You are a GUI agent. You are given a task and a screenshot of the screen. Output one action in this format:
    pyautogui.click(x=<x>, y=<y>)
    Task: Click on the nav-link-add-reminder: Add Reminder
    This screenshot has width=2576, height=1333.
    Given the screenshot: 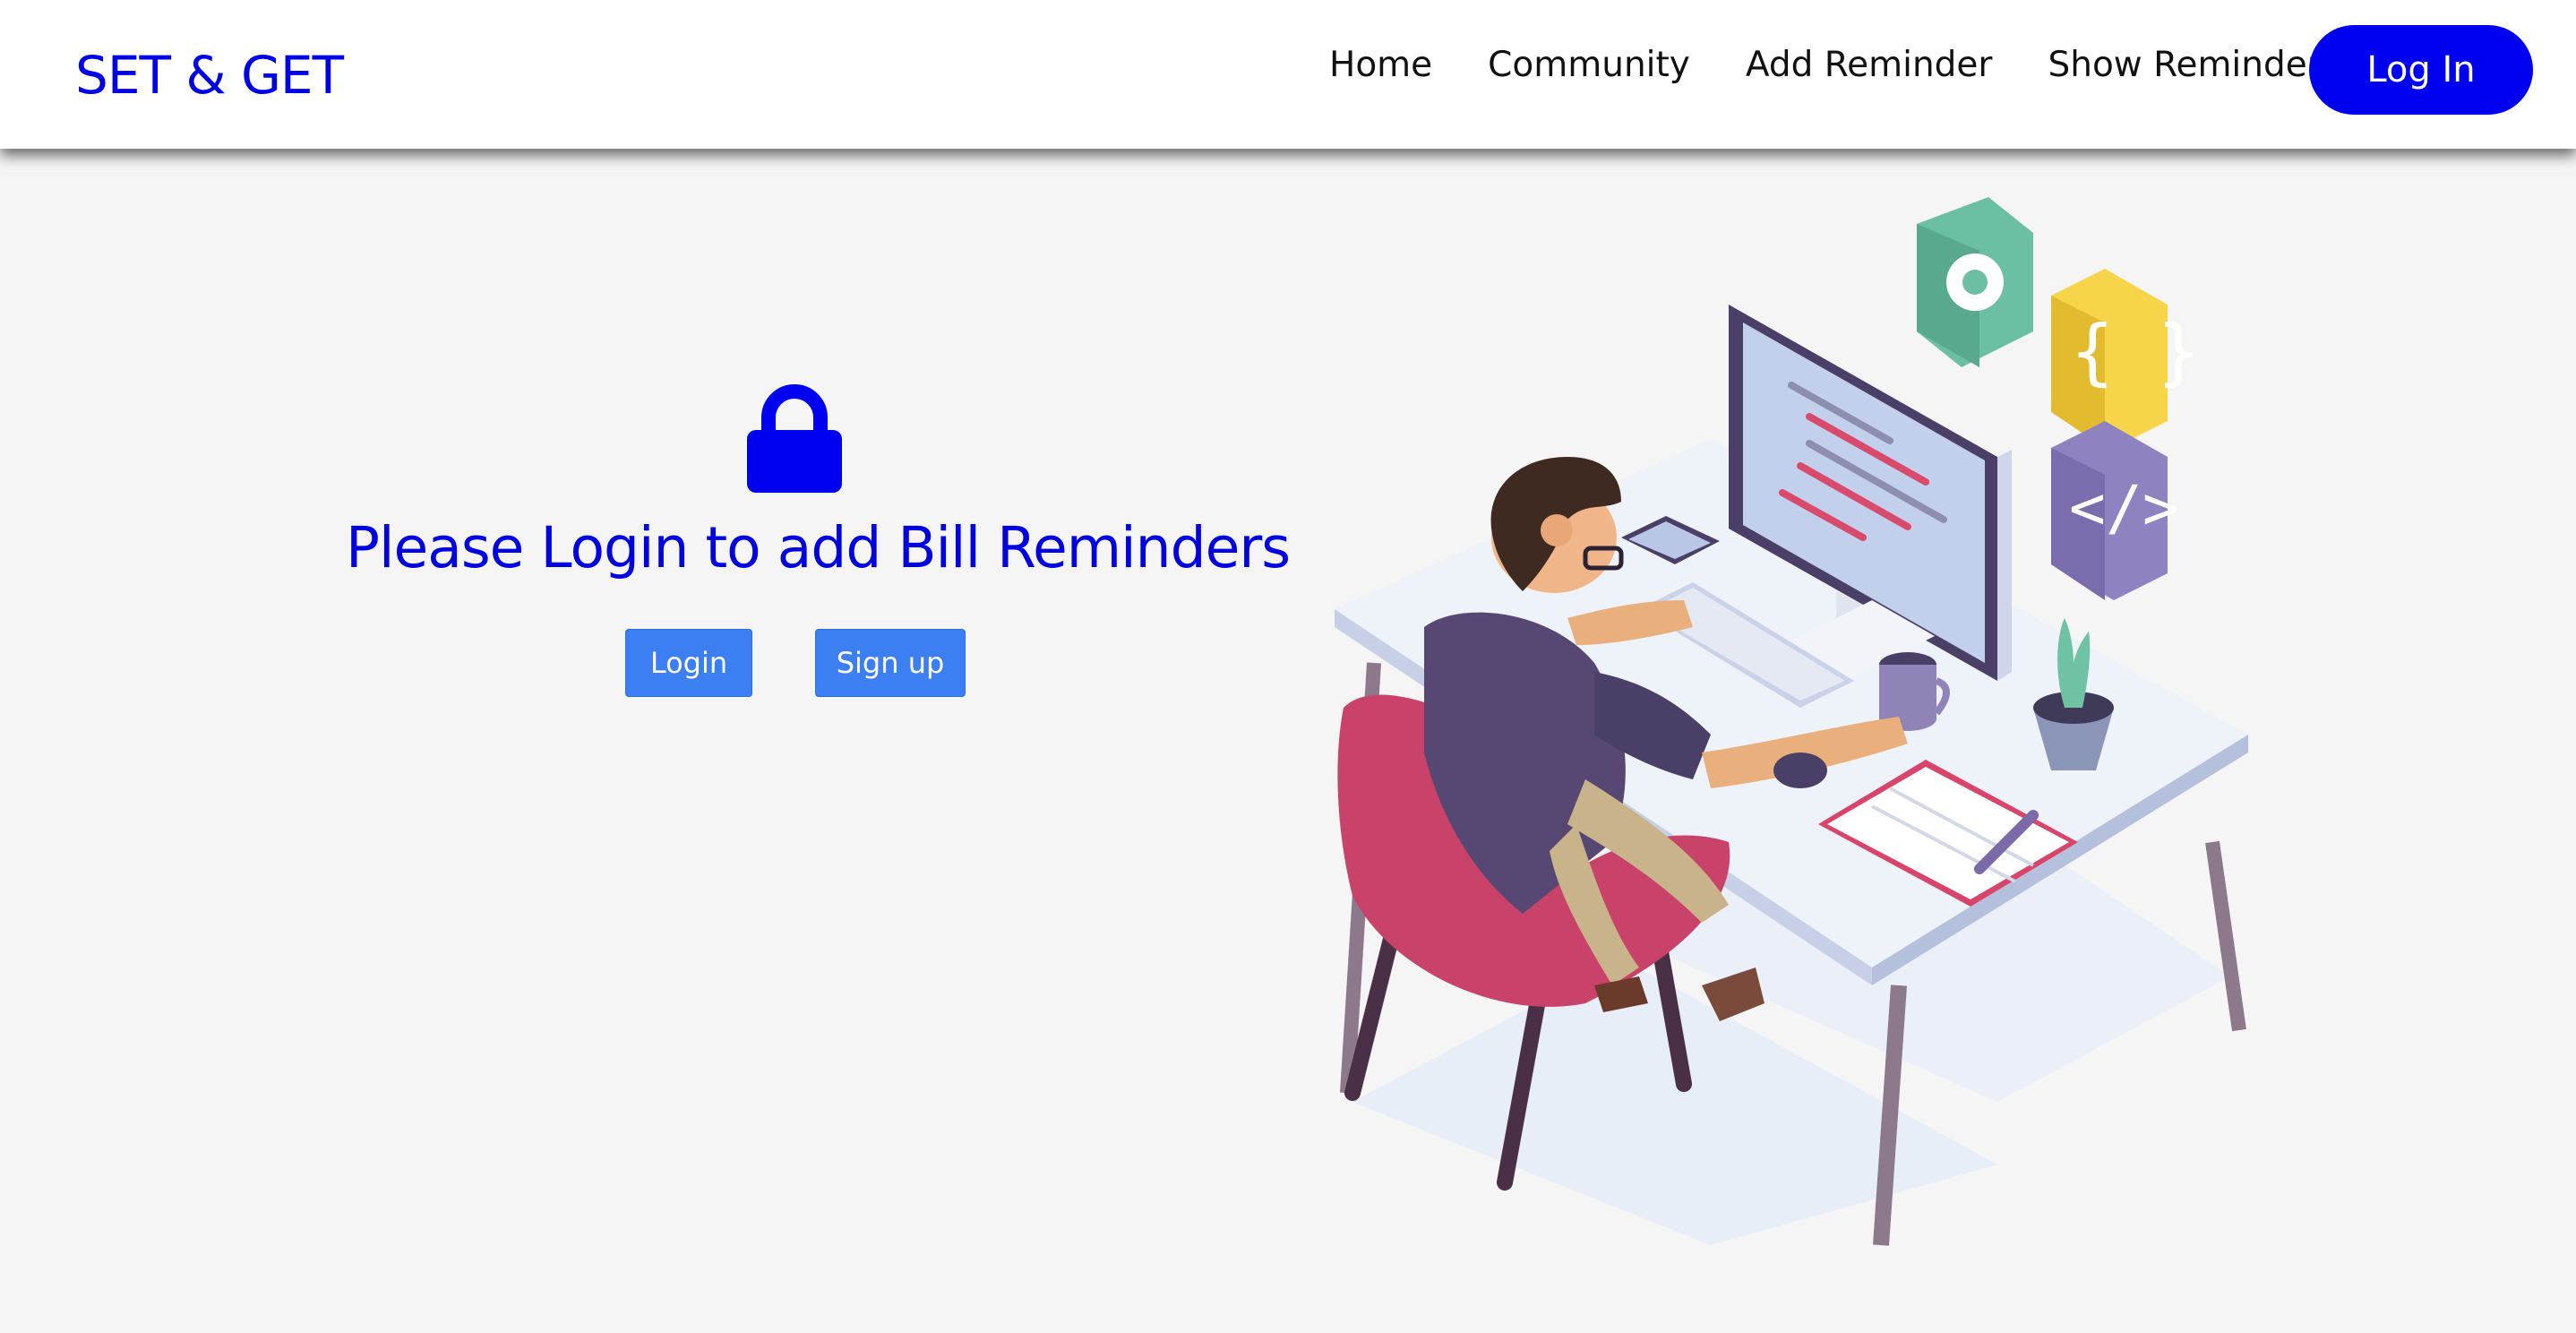 What is the action you would take?
    pyautogui.click(x=1869, y=65)
    